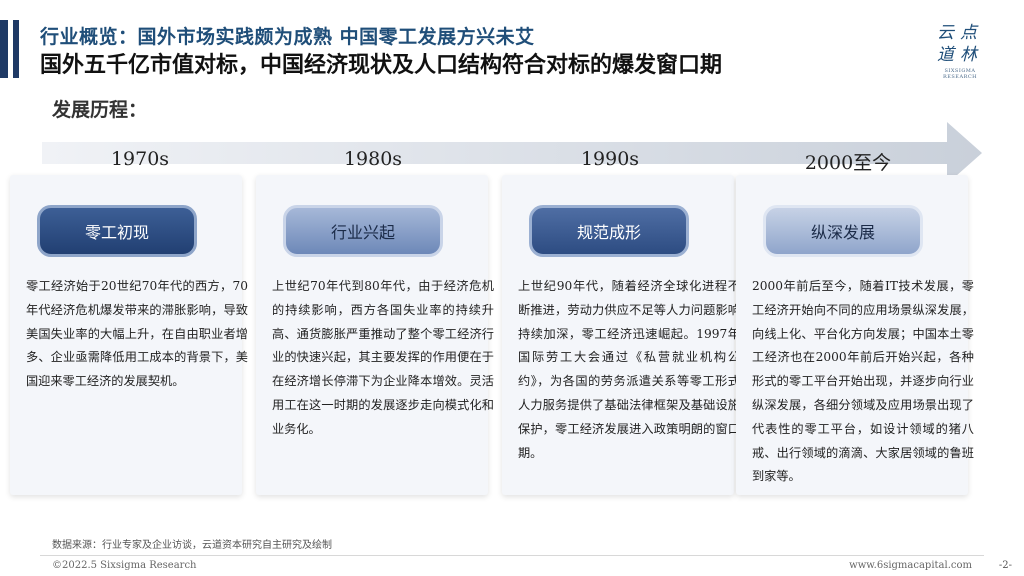  I want to click on stage-pill-4: 纵深发展, so click(843, 231).